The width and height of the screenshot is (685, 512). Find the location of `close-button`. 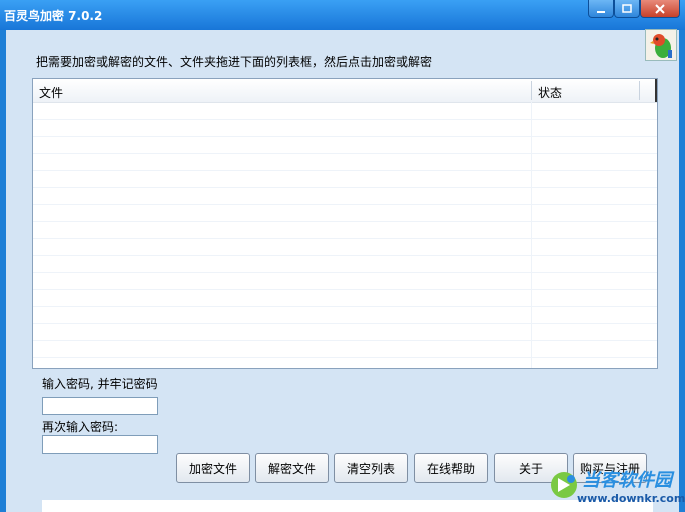

close-button is located at coordinates (660, 9).